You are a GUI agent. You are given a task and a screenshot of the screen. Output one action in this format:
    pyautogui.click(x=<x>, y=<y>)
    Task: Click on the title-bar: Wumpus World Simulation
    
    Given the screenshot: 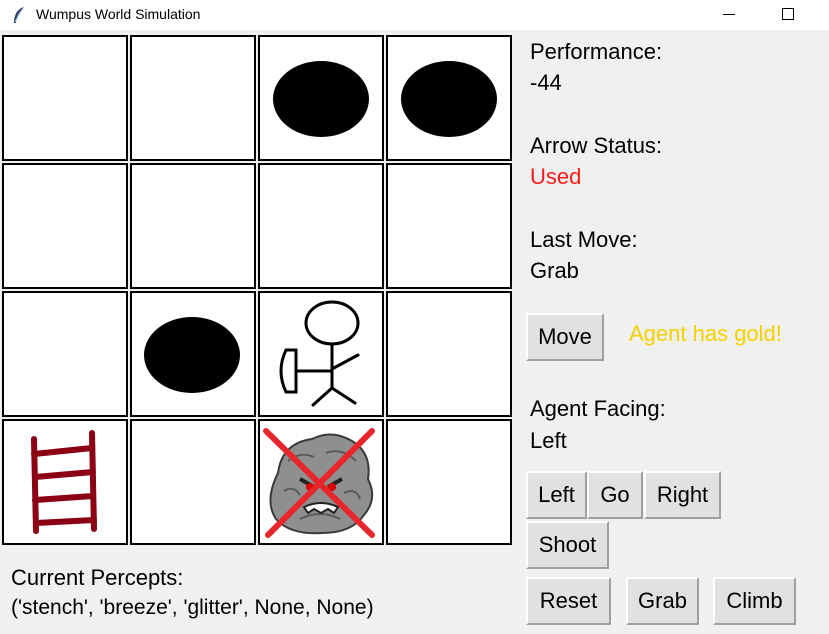 What is the action you would take?
    pyautogui.click(x=414, y=15)
    